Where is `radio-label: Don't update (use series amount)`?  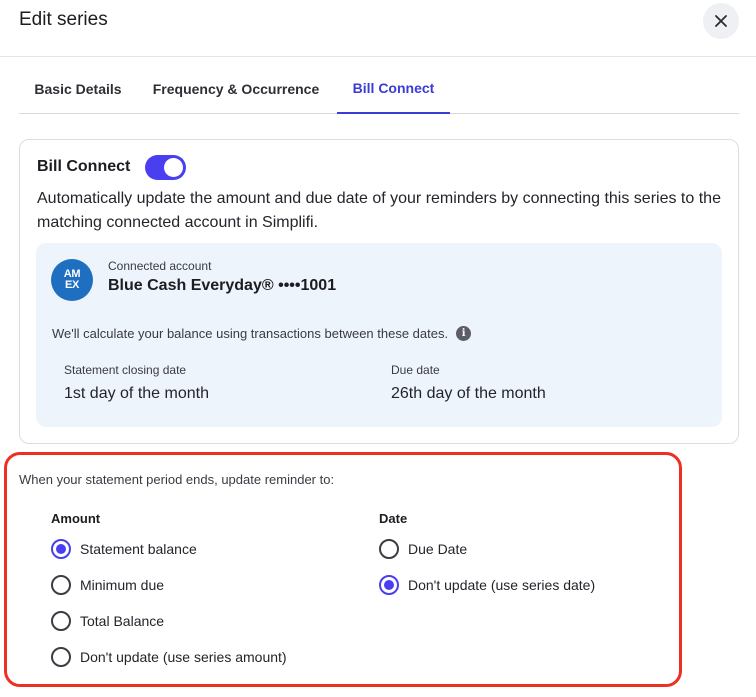
radio-label: Don't update (use series amount) is located at coordinates (183, 657).